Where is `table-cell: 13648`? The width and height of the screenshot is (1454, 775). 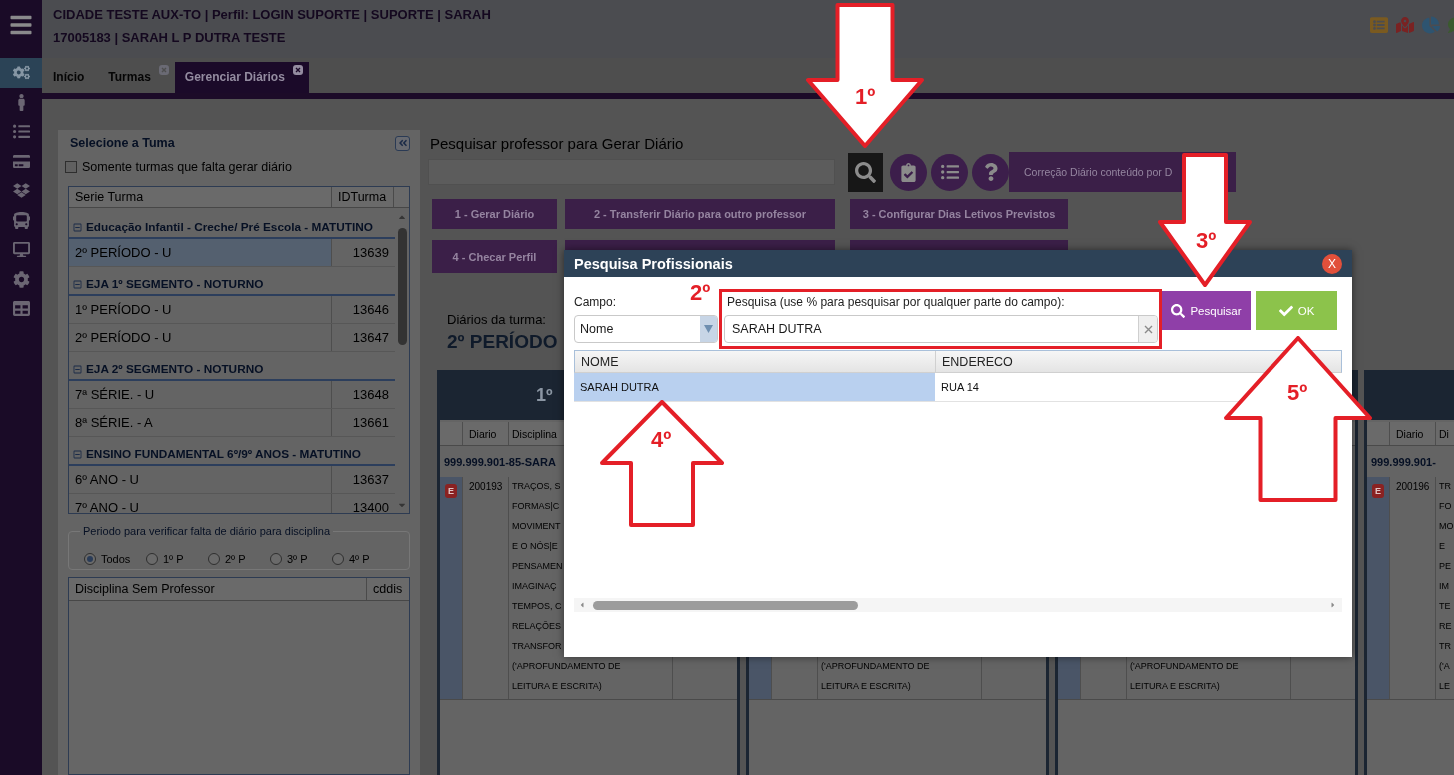 table-cell: 13648 is located at coordinates (370, 394).